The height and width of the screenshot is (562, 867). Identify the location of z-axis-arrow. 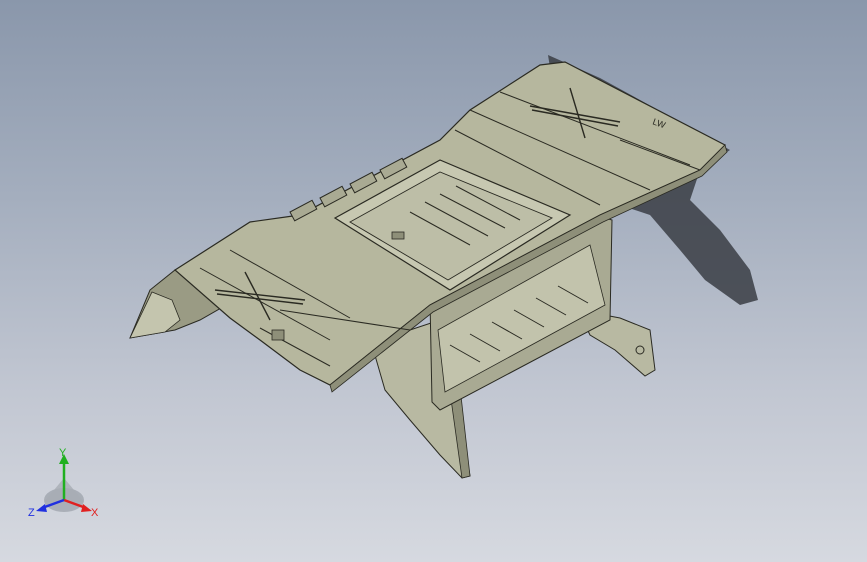
(41, 508).